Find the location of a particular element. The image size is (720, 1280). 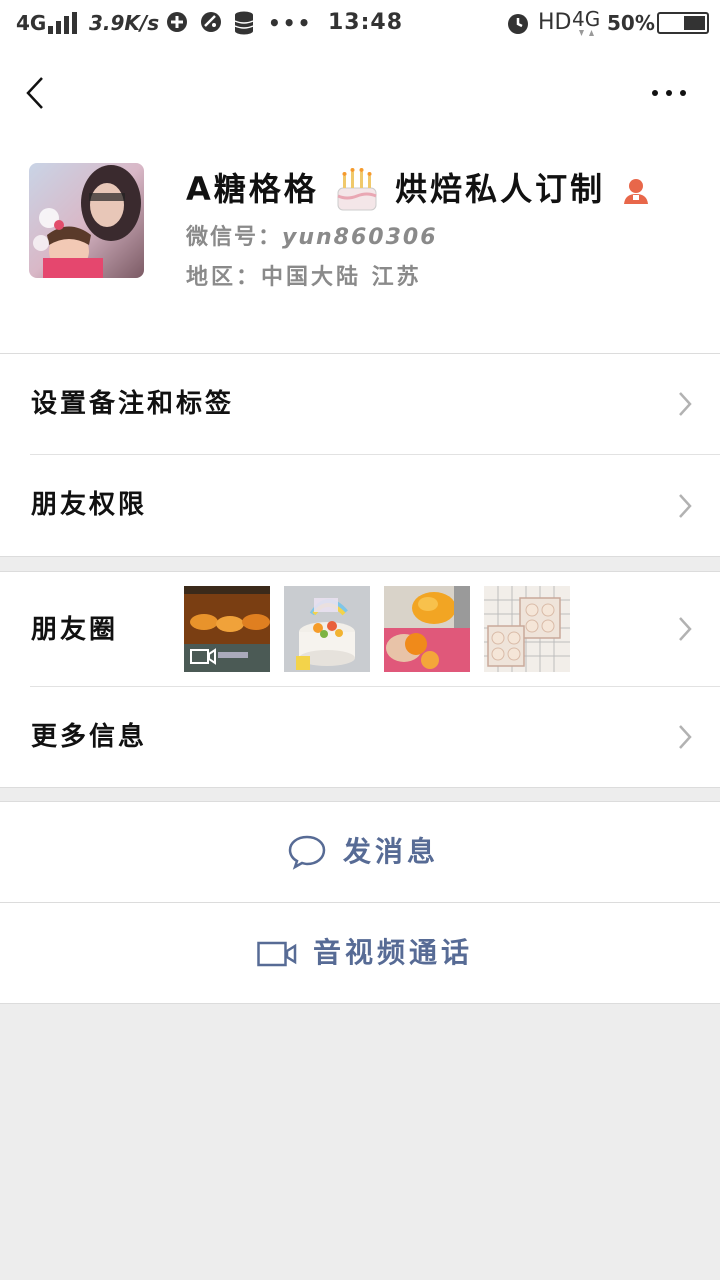

video-call-button: 音视频通话 is located at coordinates (360, 953).